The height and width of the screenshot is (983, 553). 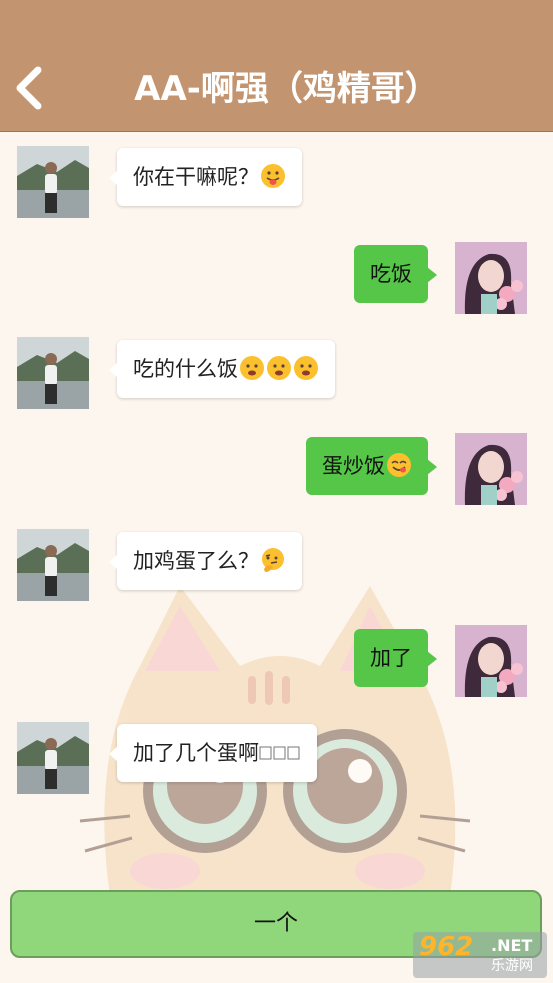 What do you see at coordinates (353, 466) in the screenshot?
I see `message-text: 蛋炒饭` at bounding box center [353, 466].